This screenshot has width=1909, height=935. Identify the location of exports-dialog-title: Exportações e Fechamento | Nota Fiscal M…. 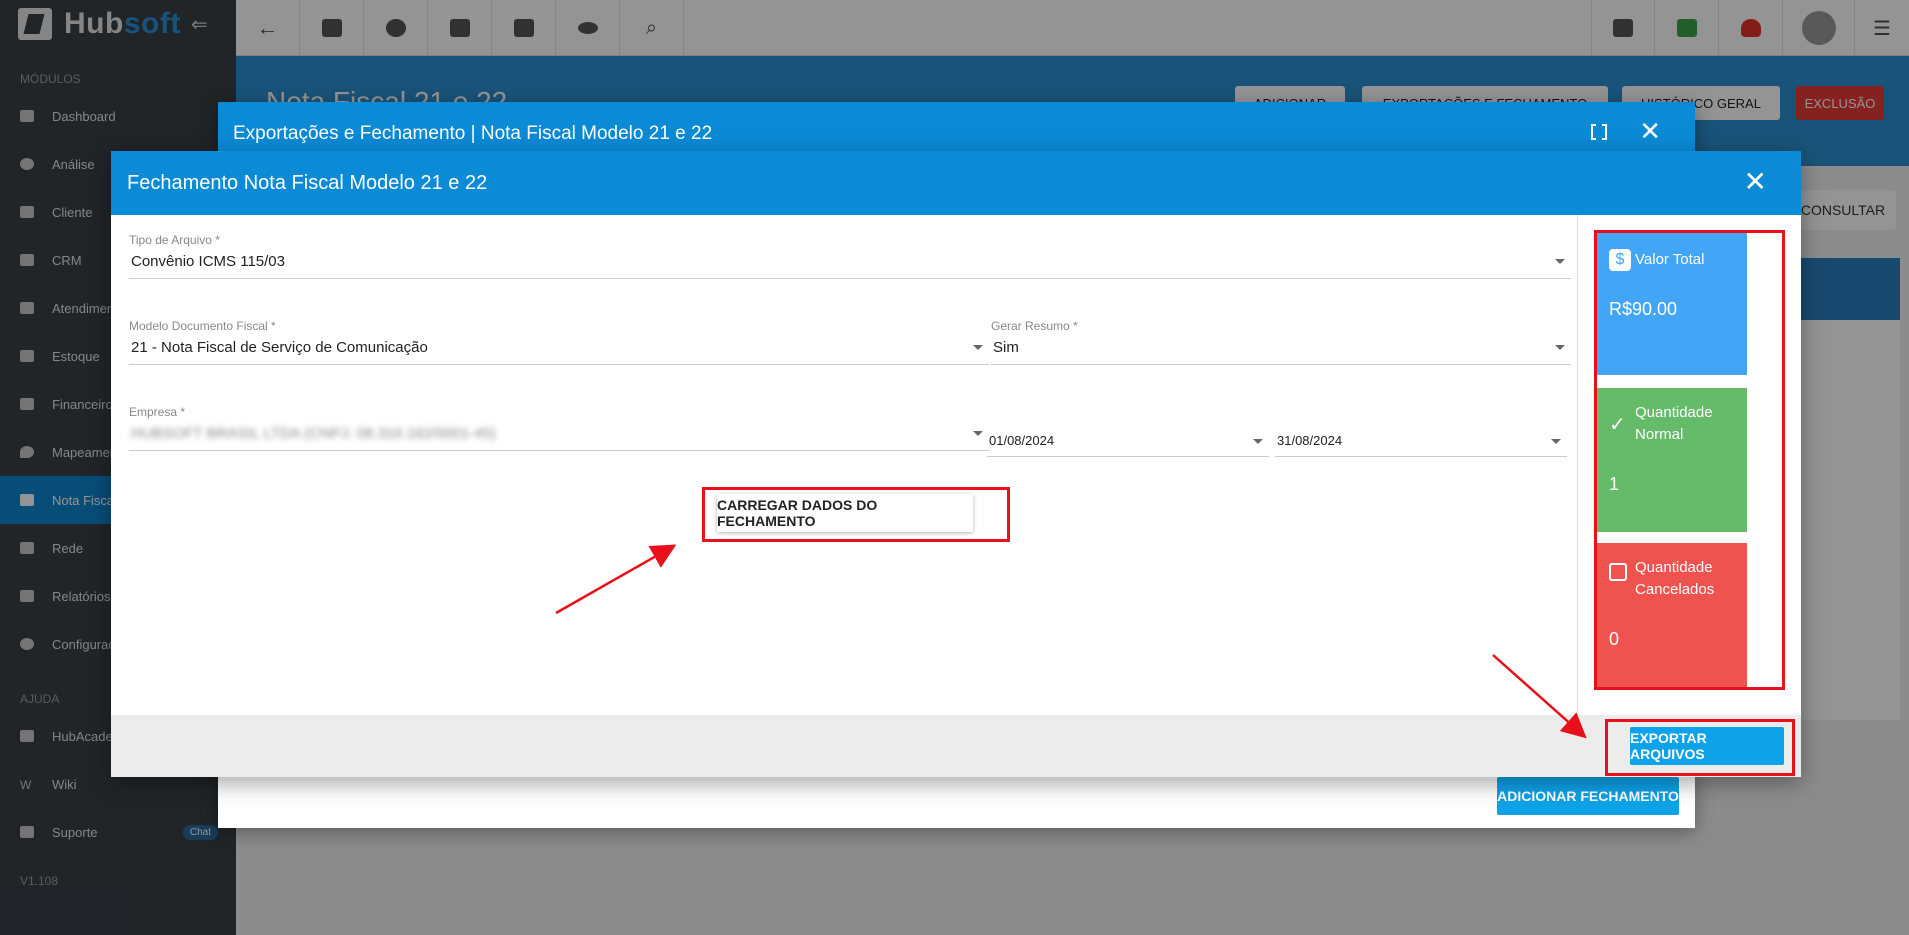
(473, 133).